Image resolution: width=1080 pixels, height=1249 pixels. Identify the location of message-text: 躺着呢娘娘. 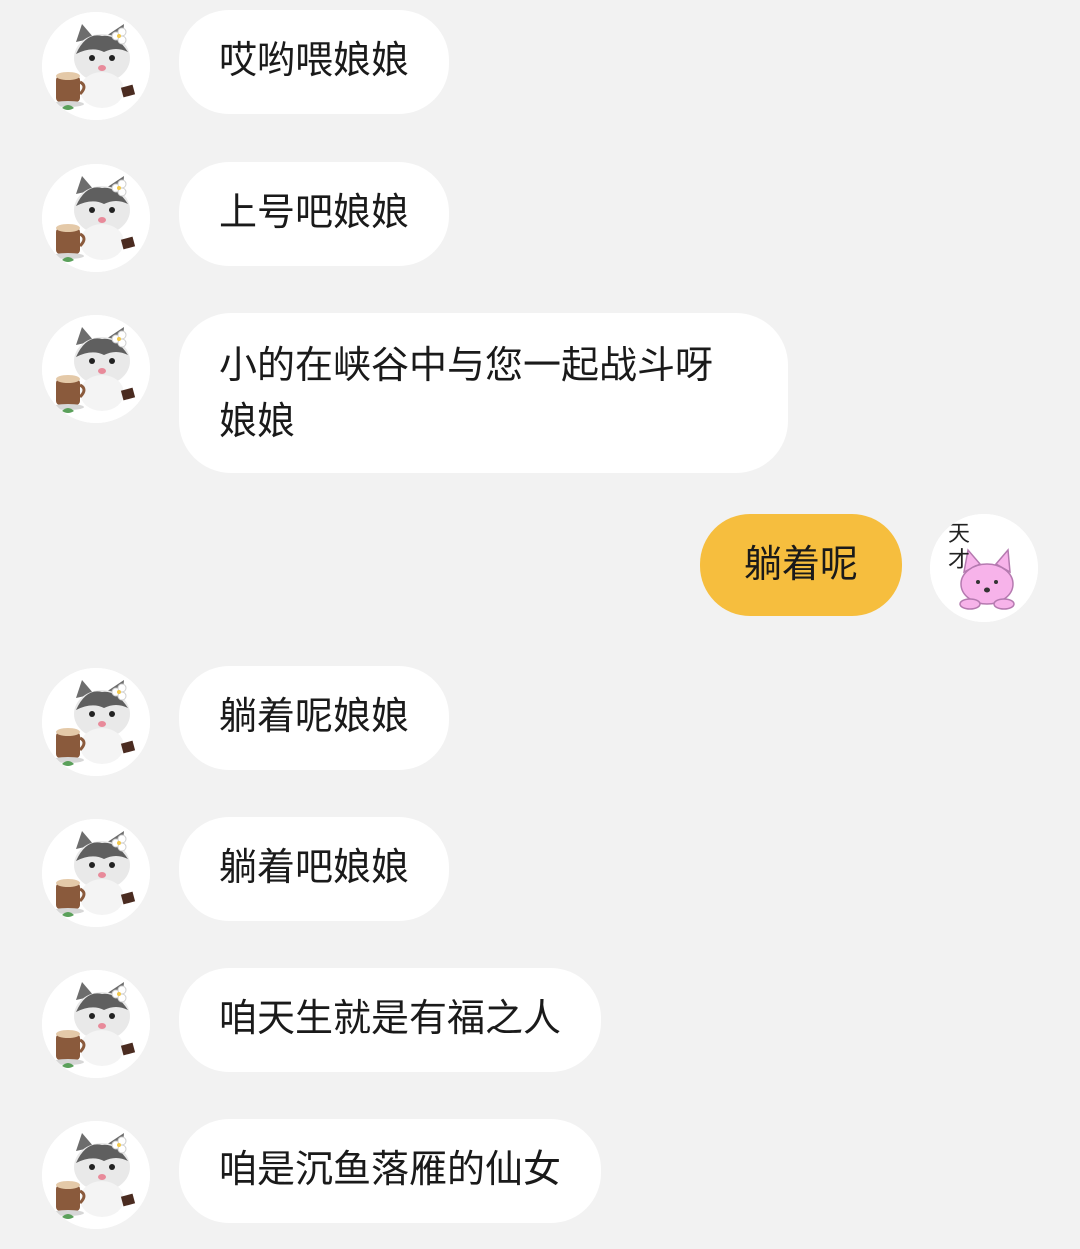
(314, 716).